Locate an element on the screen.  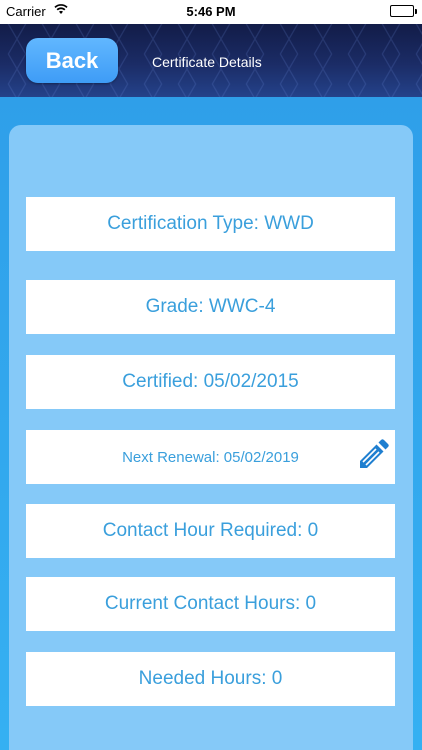
next-renewal-row: Next Renewal: 05/02/2019 is located at coordinates (210, 457).